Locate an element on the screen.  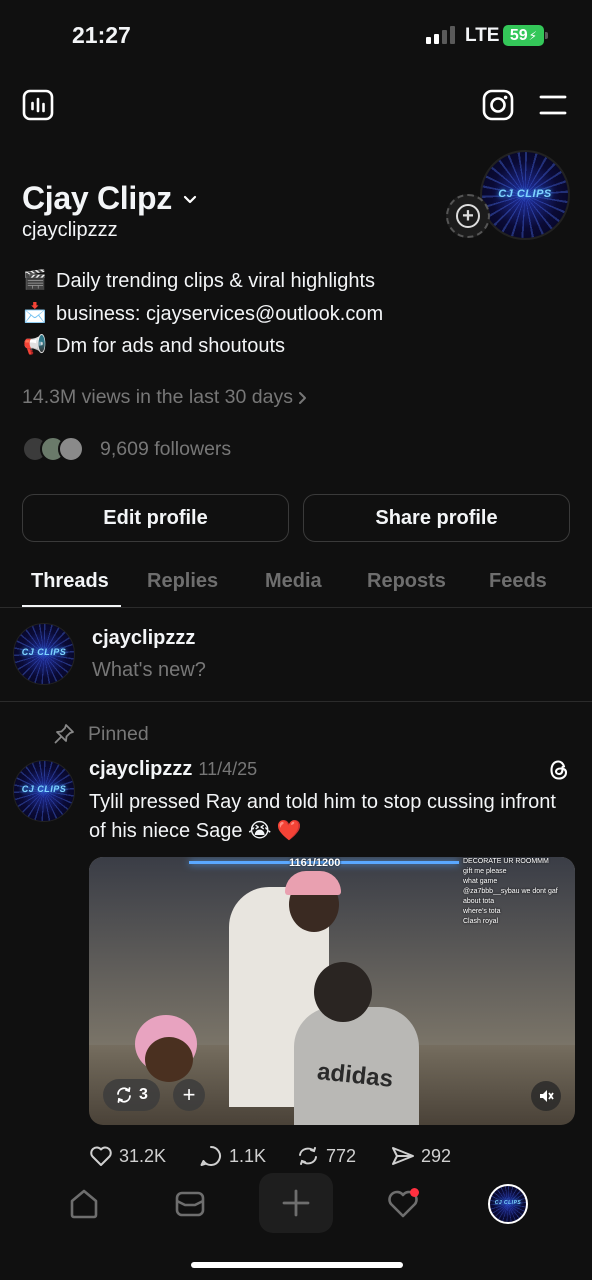
child-head is located at coordinates (169, 1059).